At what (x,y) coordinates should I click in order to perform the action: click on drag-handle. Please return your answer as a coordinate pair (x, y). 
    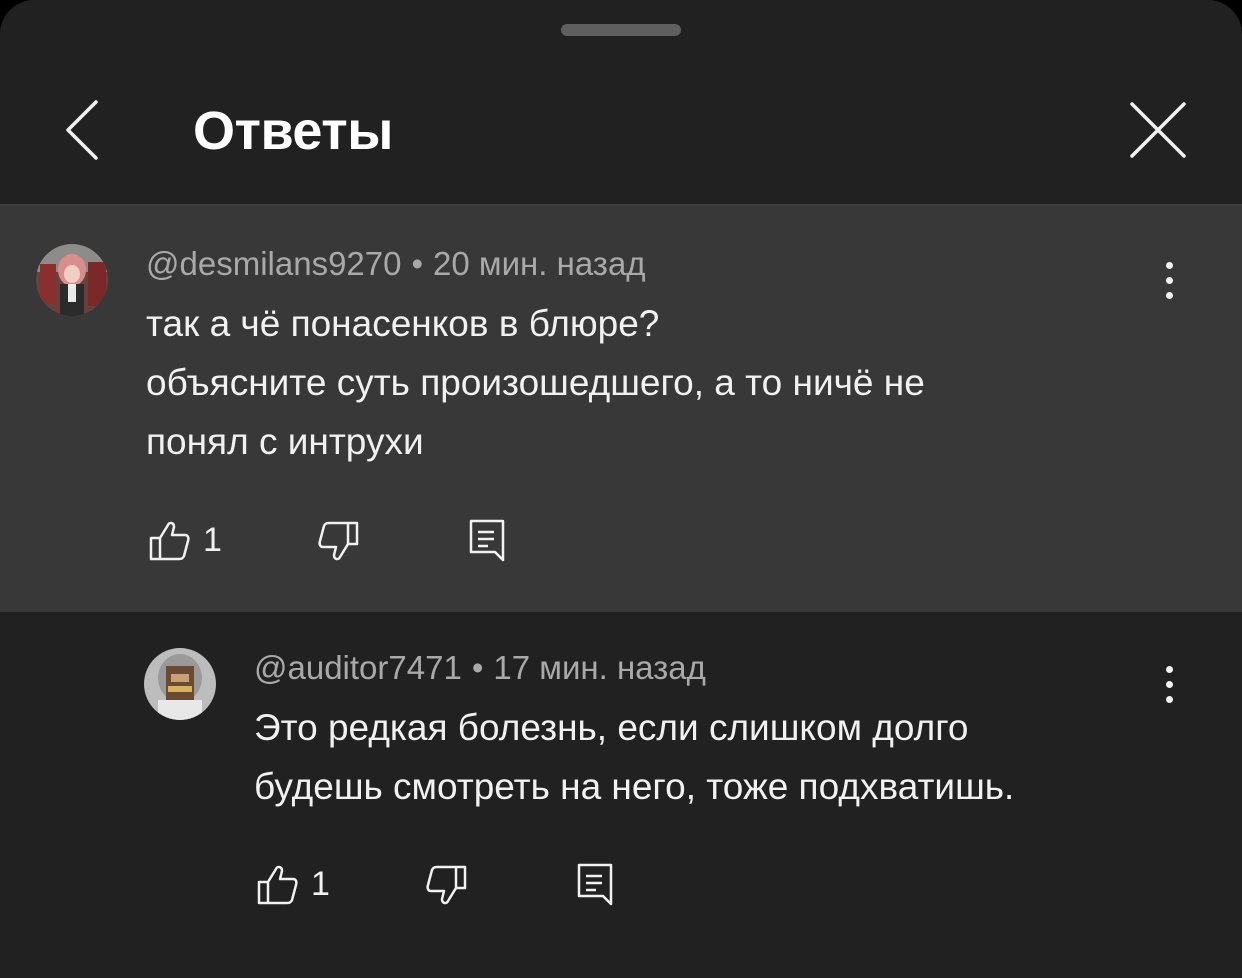
    Looking at the image, I should click on (621, 30).